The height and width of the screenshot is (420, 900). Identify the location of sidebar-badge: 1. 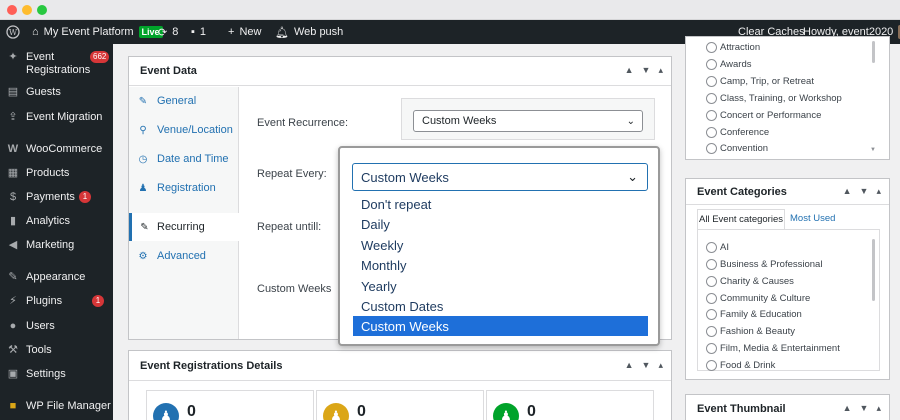
(98, 301).